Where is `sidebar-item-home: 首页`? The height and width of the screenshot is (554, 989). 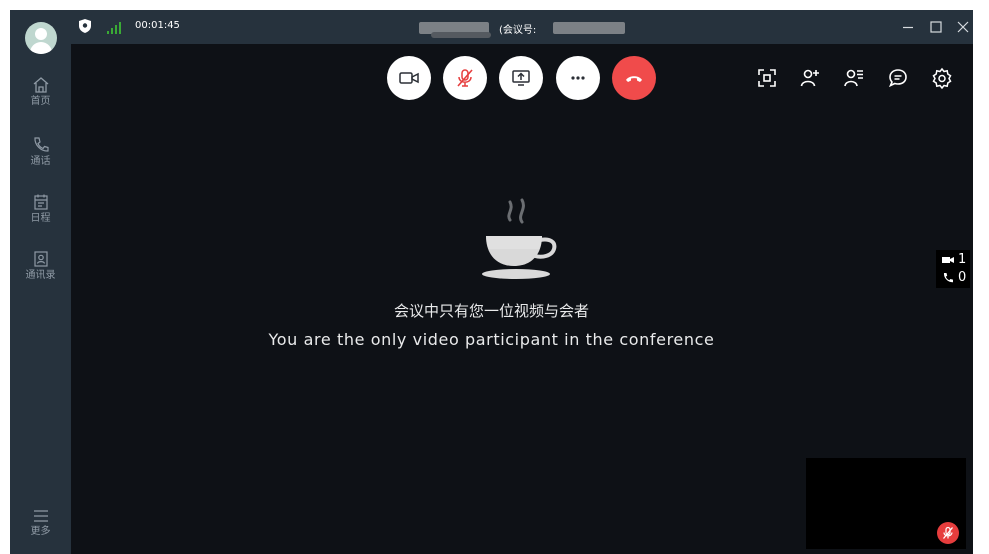
sidebar-item-home: 首页 is located at coordinates (40, 92).